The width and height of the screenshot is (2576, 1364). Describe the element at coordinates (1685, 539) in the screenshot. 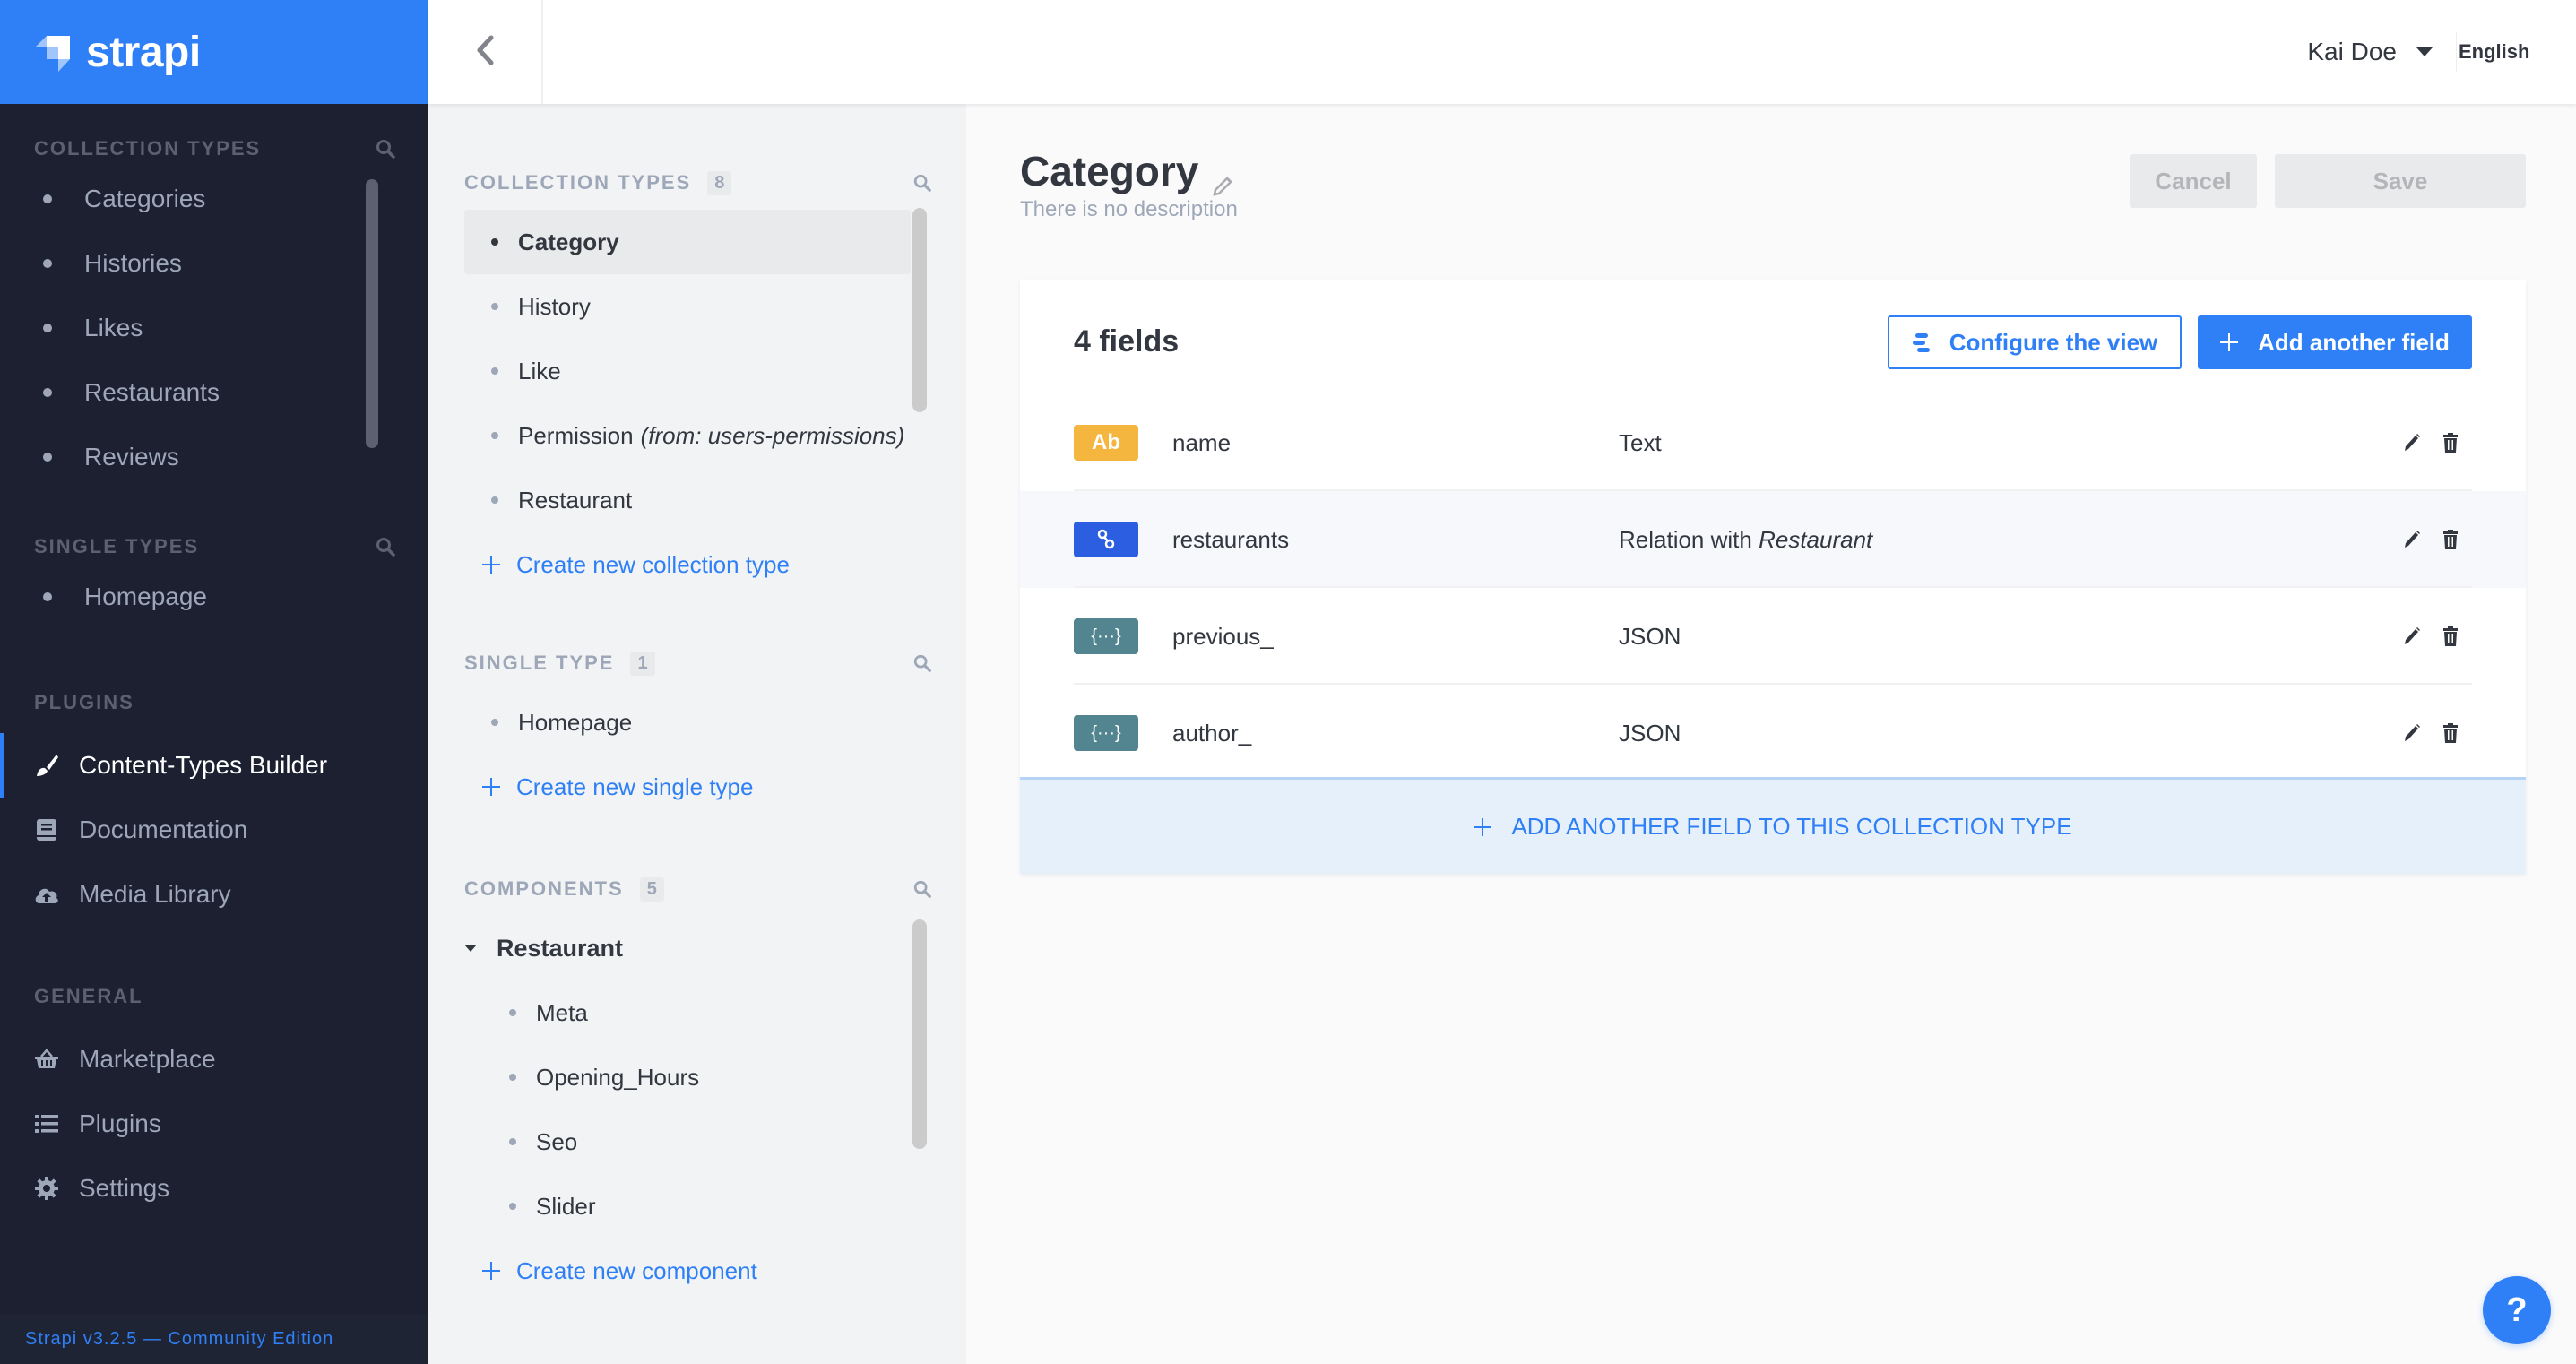

I see `field-type-label: Relation with` at that location.